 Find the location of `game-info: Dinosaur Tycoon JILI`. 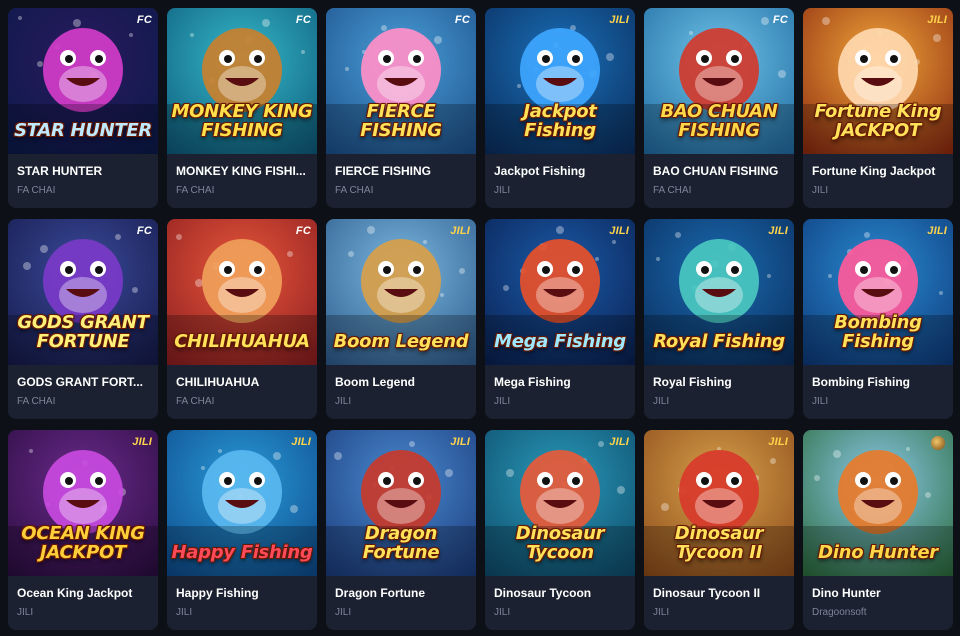

game-info: Dinosaur Tycoon JILI is located at coordinates (560, 597).